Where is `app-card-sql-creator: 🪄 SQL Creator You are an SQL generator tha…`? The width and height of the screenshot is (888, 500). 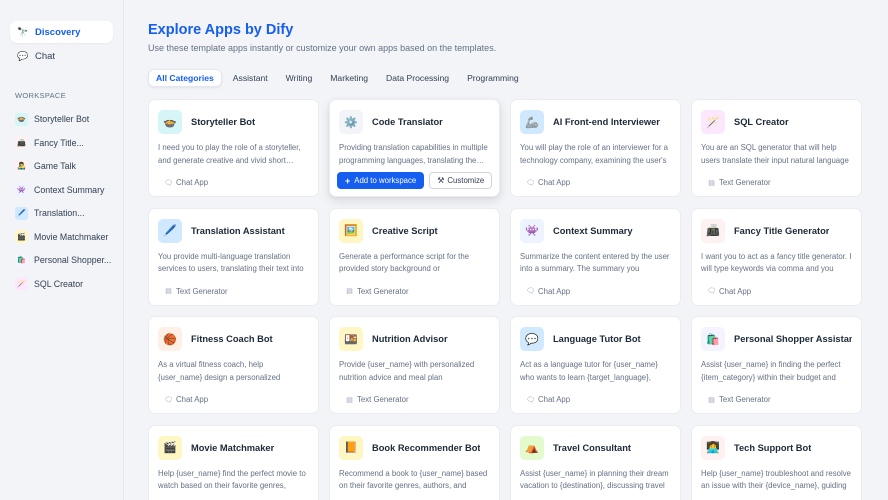
app-card-sql-creator: 🪄 SQL Creator You are an SQL generator tha… is located at coordinates (776, 148).